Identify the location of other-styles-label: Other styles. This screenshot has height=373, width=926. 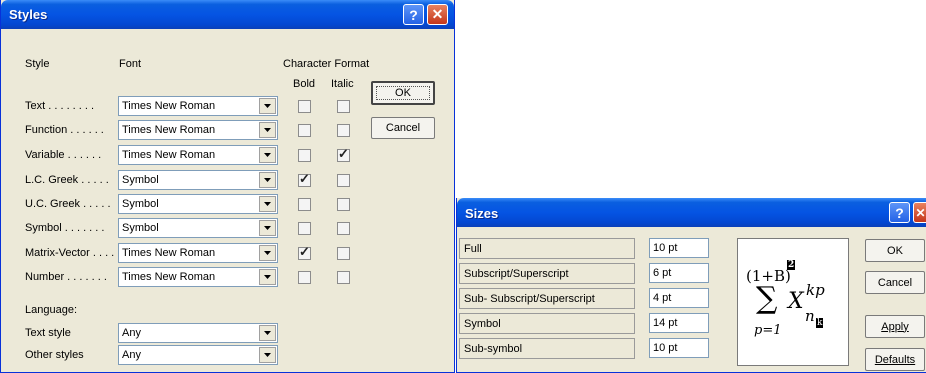
(54, 355).